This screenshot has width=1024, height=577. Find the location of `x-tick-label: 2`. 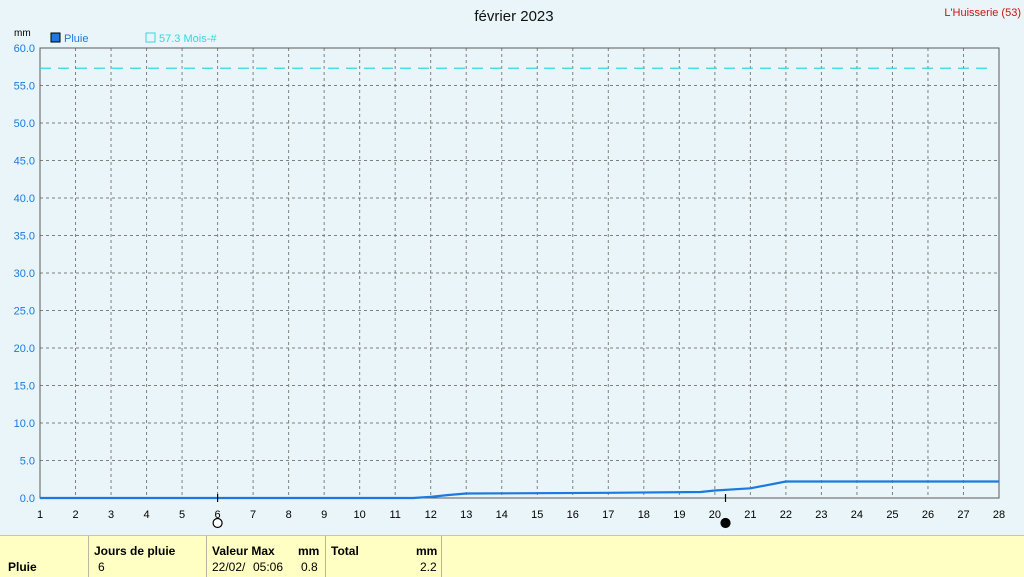

x-tick-label: 2 is located at coordinates (75, 515).